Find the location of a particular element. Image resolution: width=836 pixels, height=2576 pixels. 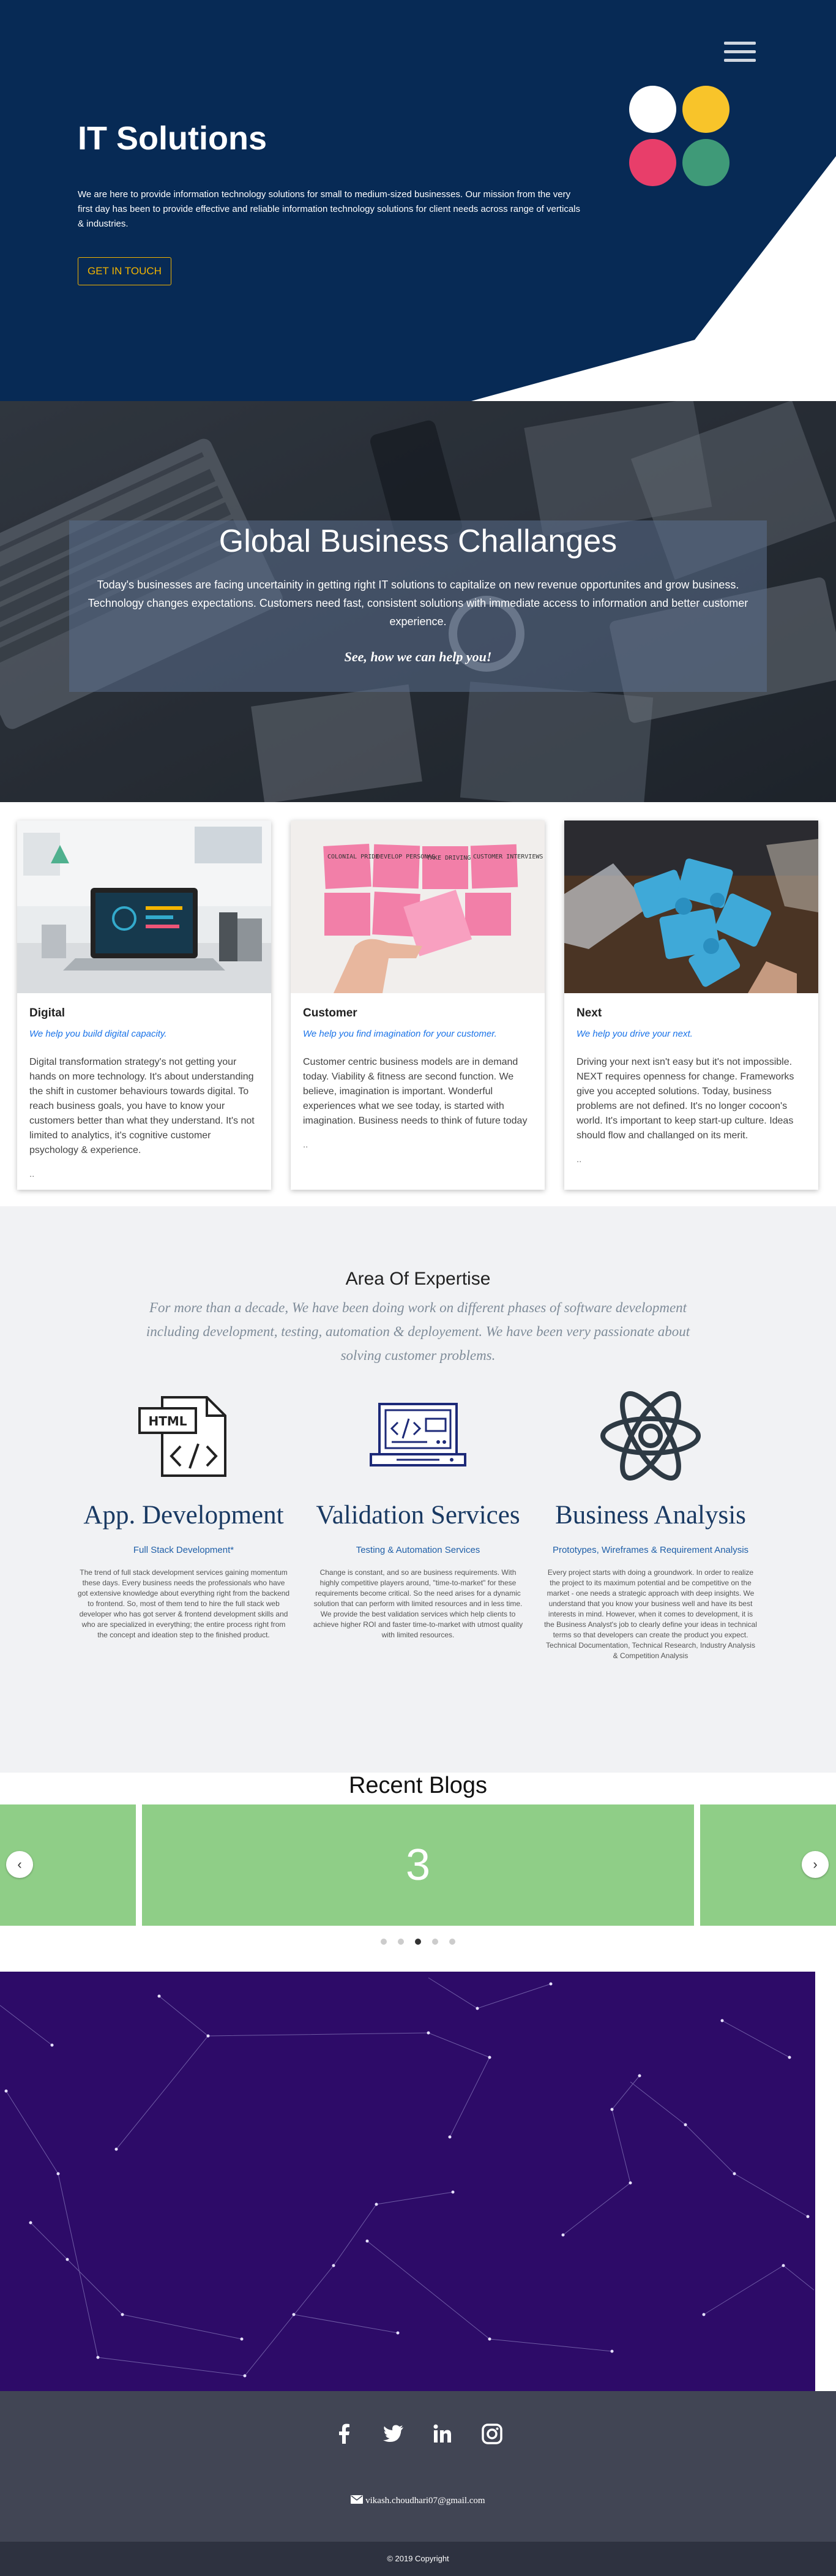

html-code-file-icon: HTML is located at coordinates (183, 1436).